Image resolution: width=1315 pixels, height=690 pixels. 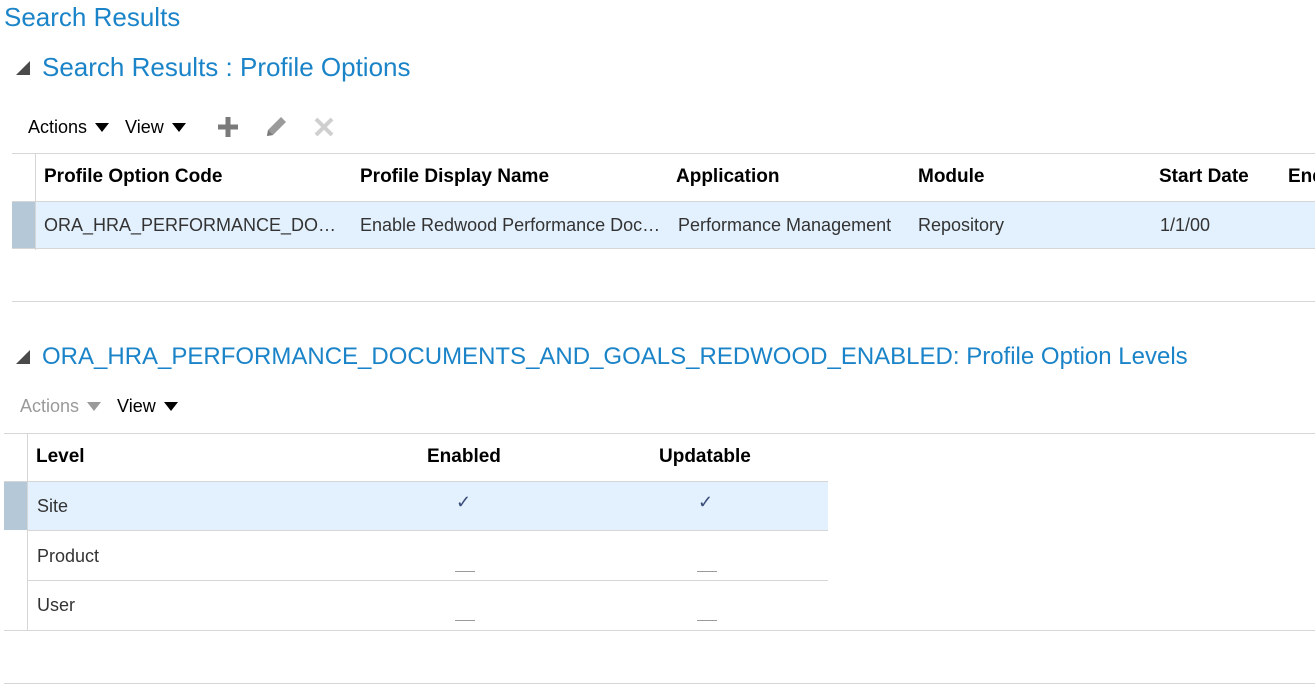 I want to click on profile-options-toolbar: Actions View, so click(x=183, y=127).